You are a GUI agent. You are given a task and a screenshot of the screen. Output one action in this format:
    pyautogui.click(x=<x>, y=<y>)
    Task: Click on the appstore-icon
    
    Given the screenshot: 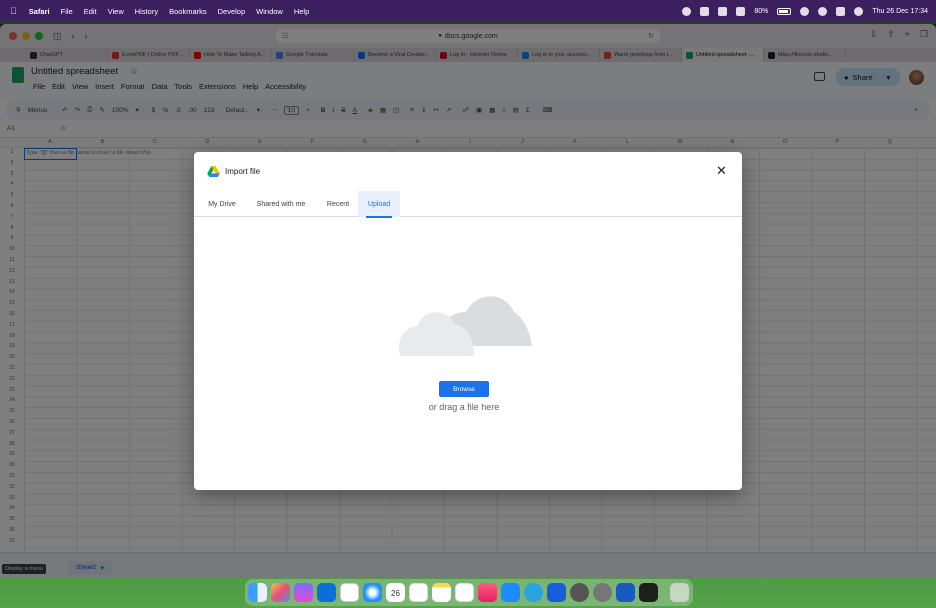 What is the action you would take?
    pyautogui.click(x=510, y=592)
    